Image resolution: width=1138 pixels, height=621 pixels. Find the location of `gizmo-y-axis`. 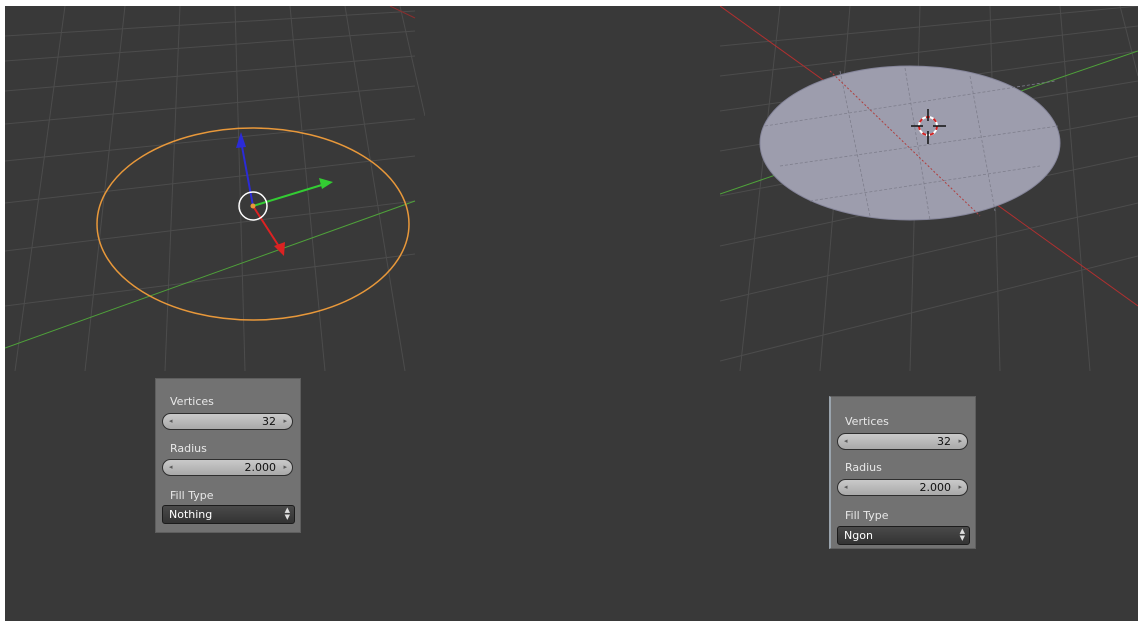

gizmo-y-axis is located at coordinates (289, 195).